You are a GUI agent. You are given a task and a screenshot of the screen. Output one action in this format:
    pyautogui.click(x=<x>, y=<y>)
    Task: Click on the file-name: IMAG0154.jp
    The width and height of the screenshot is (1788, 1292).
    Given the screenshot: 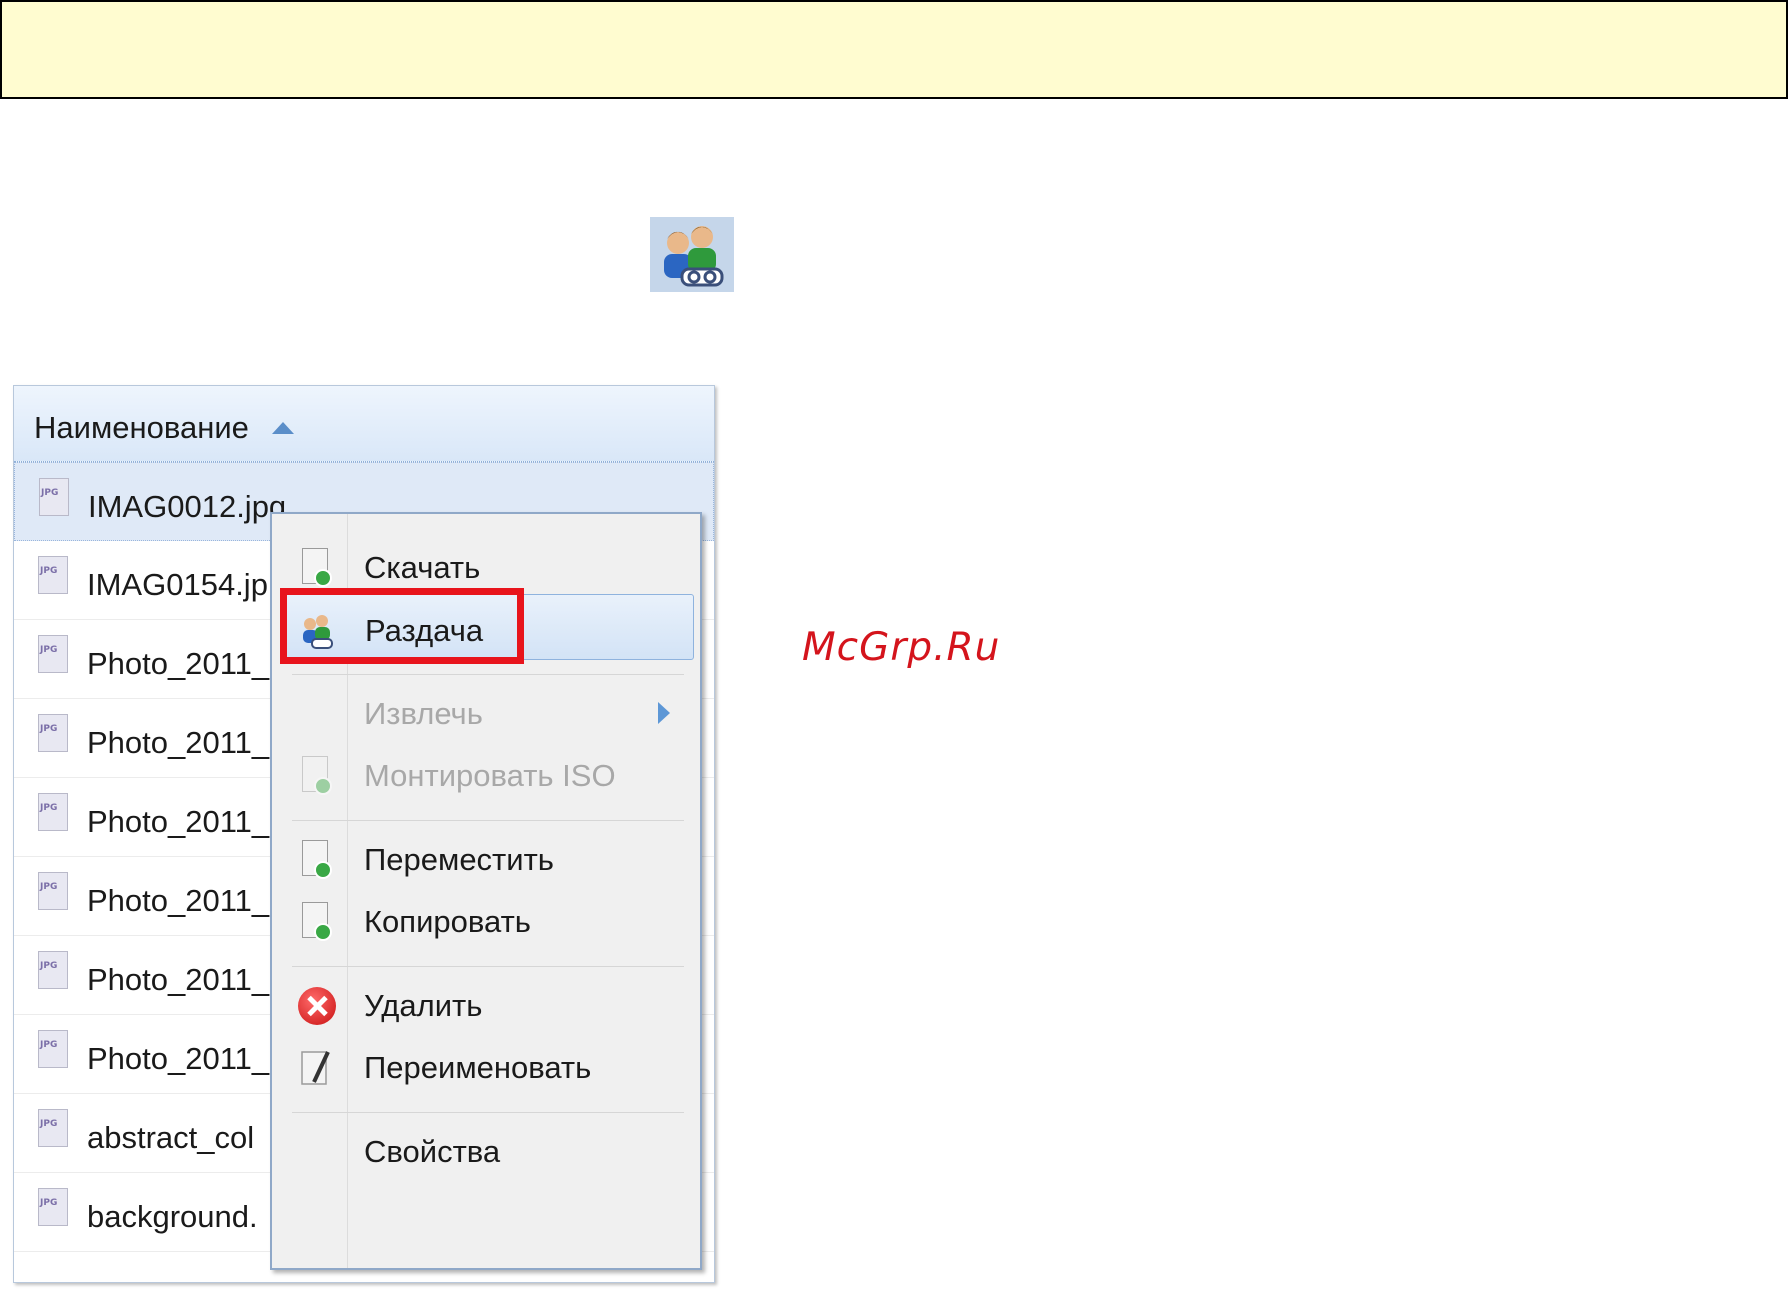 What is the action you would take?
    pyautogui.click(x=177, y=584)
    